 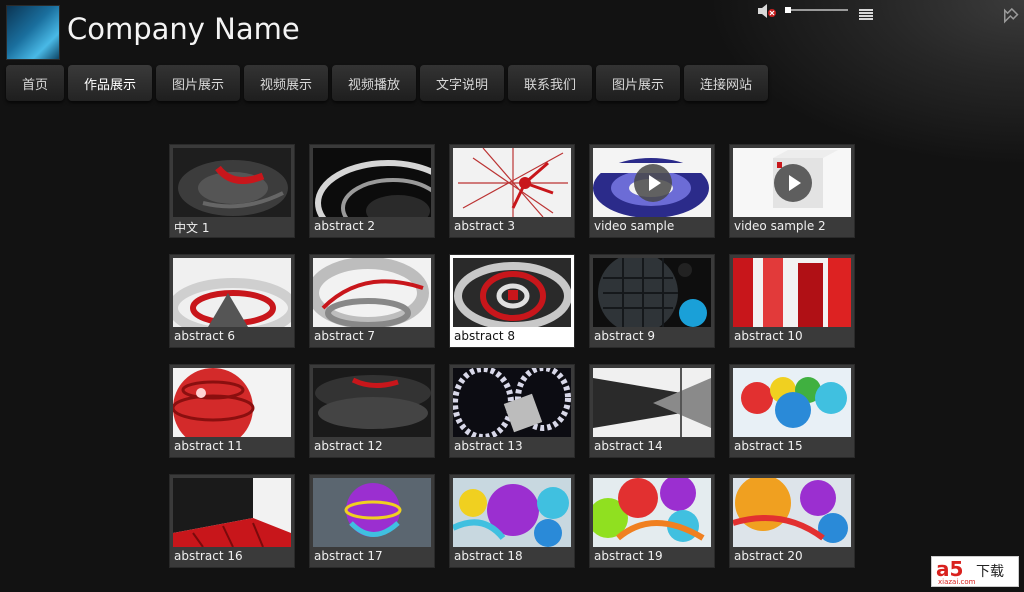 What do you see at coordinates (768, 336) in the screenshot?
I see `gallery-item-label: abstract 10` at bounding box center [768, 336].